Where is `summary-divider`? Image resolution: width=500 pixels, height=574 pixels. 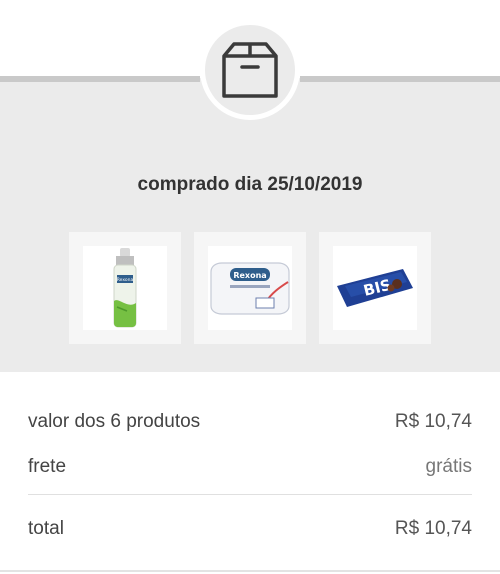 summary-divider is located at coordinates (250, 494).